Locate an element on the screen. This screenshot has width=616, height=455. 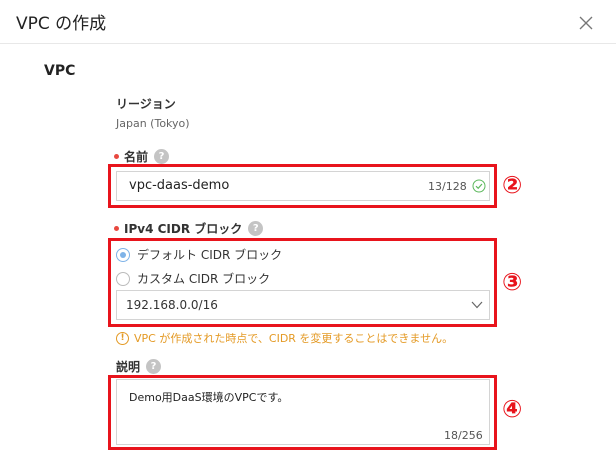
region-label-text: リージョン is located at coordinates (146, 104).